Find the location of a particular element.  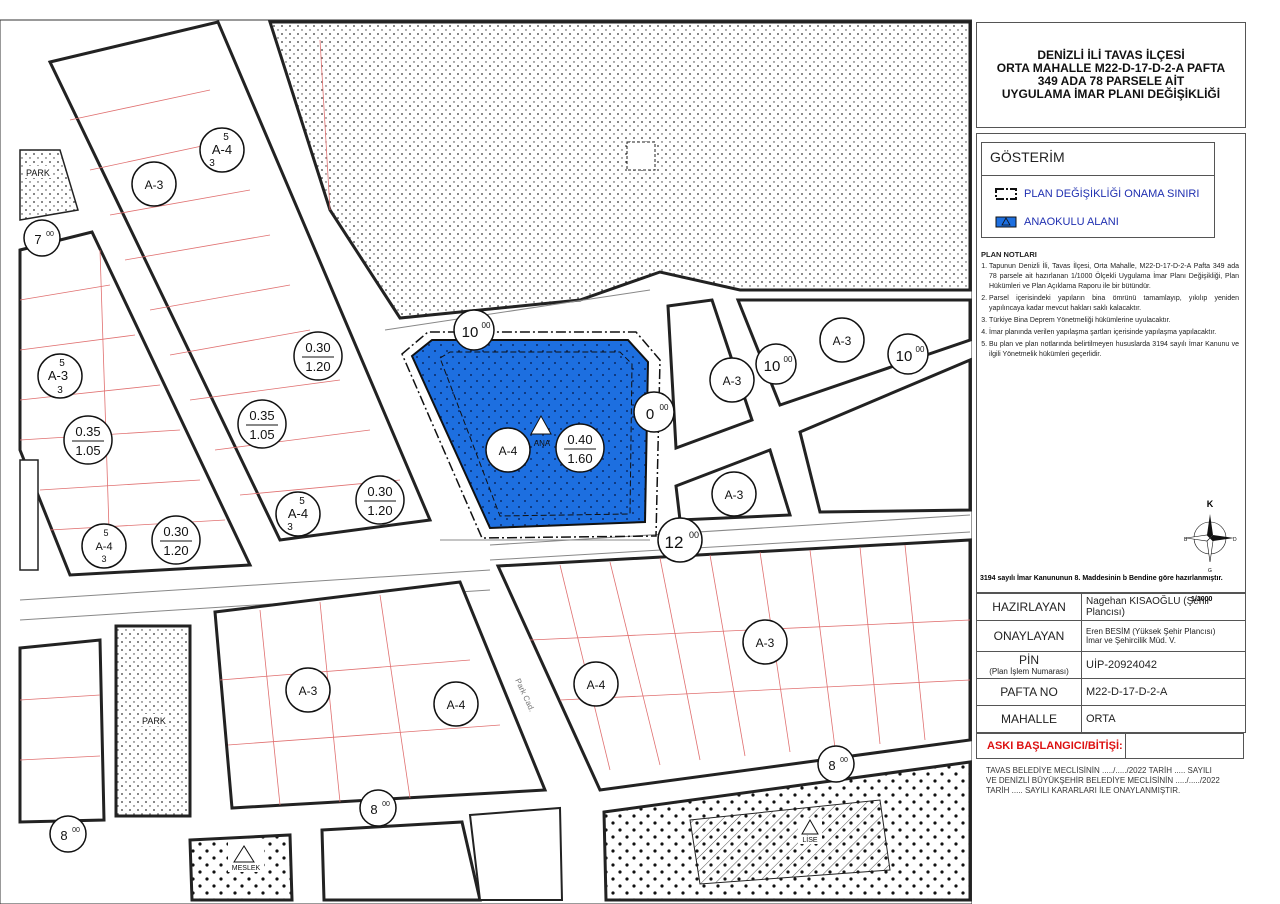

svg-text: 1.60 is located at coordinates (579, 458).